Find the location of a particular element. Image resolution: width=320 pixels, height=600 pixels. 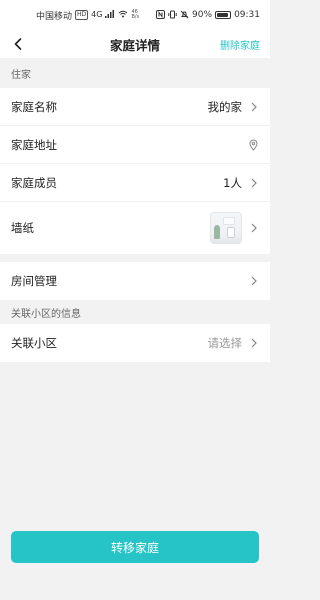

home-address-label: 家庭地址 is located at coordinates (34, 144).